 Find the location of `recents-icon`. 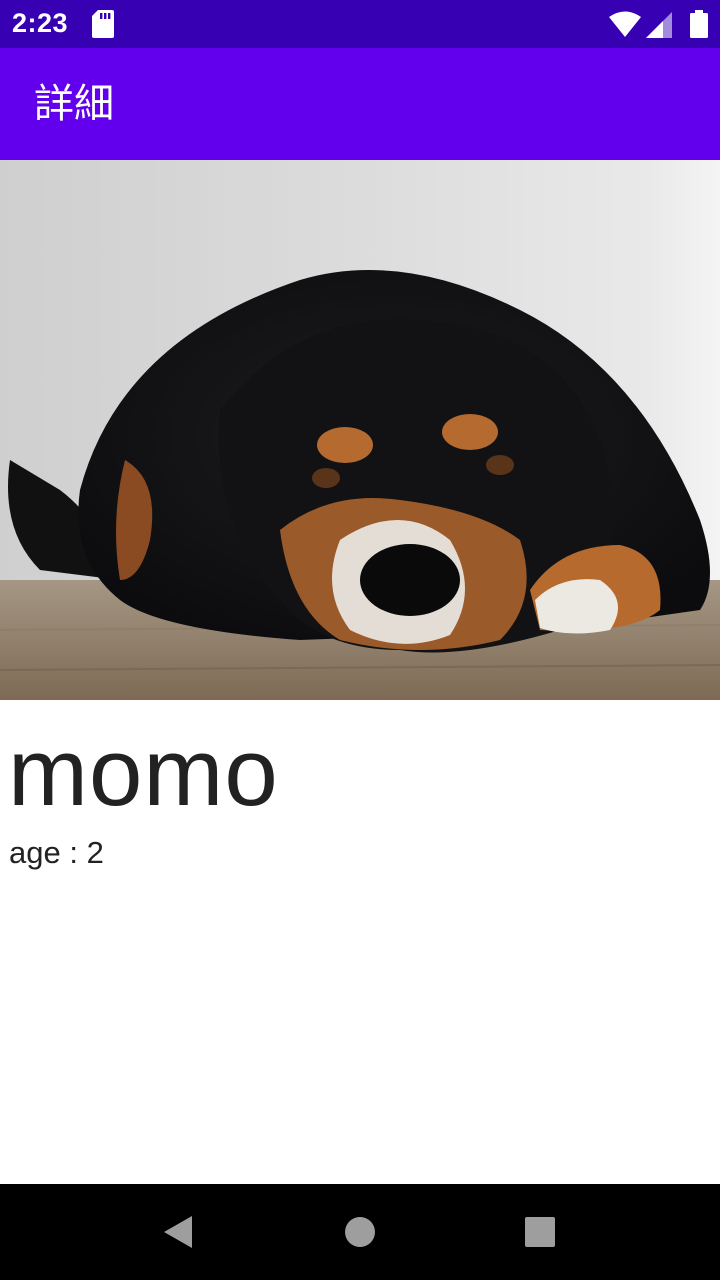

recents-icon is located at coordinates (540, 1232).